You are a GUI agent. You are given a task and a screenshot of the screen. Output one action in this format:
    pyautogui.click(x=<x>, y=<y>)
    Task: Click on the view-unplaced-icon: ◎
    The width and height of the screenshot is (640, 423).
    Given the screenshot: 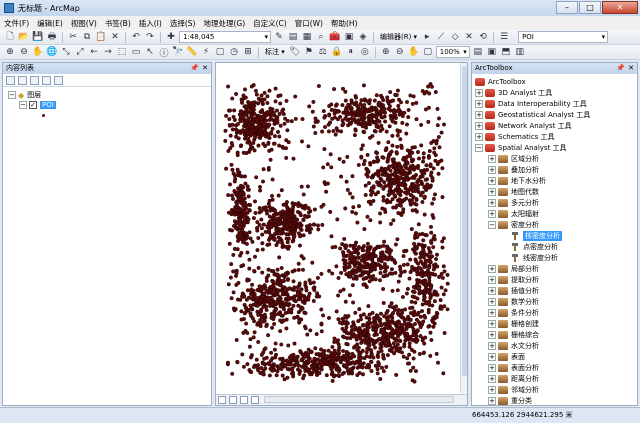 What is the action you would take?
    pyautogui.click(x=365, y=52)
    